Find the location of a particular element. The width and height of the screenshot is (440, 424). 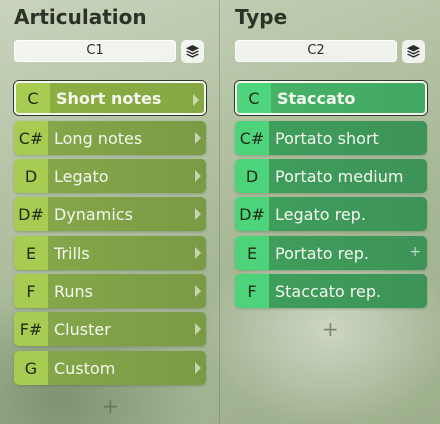

articulation-row: D# Dynamics is located at coordinates (110, 214).